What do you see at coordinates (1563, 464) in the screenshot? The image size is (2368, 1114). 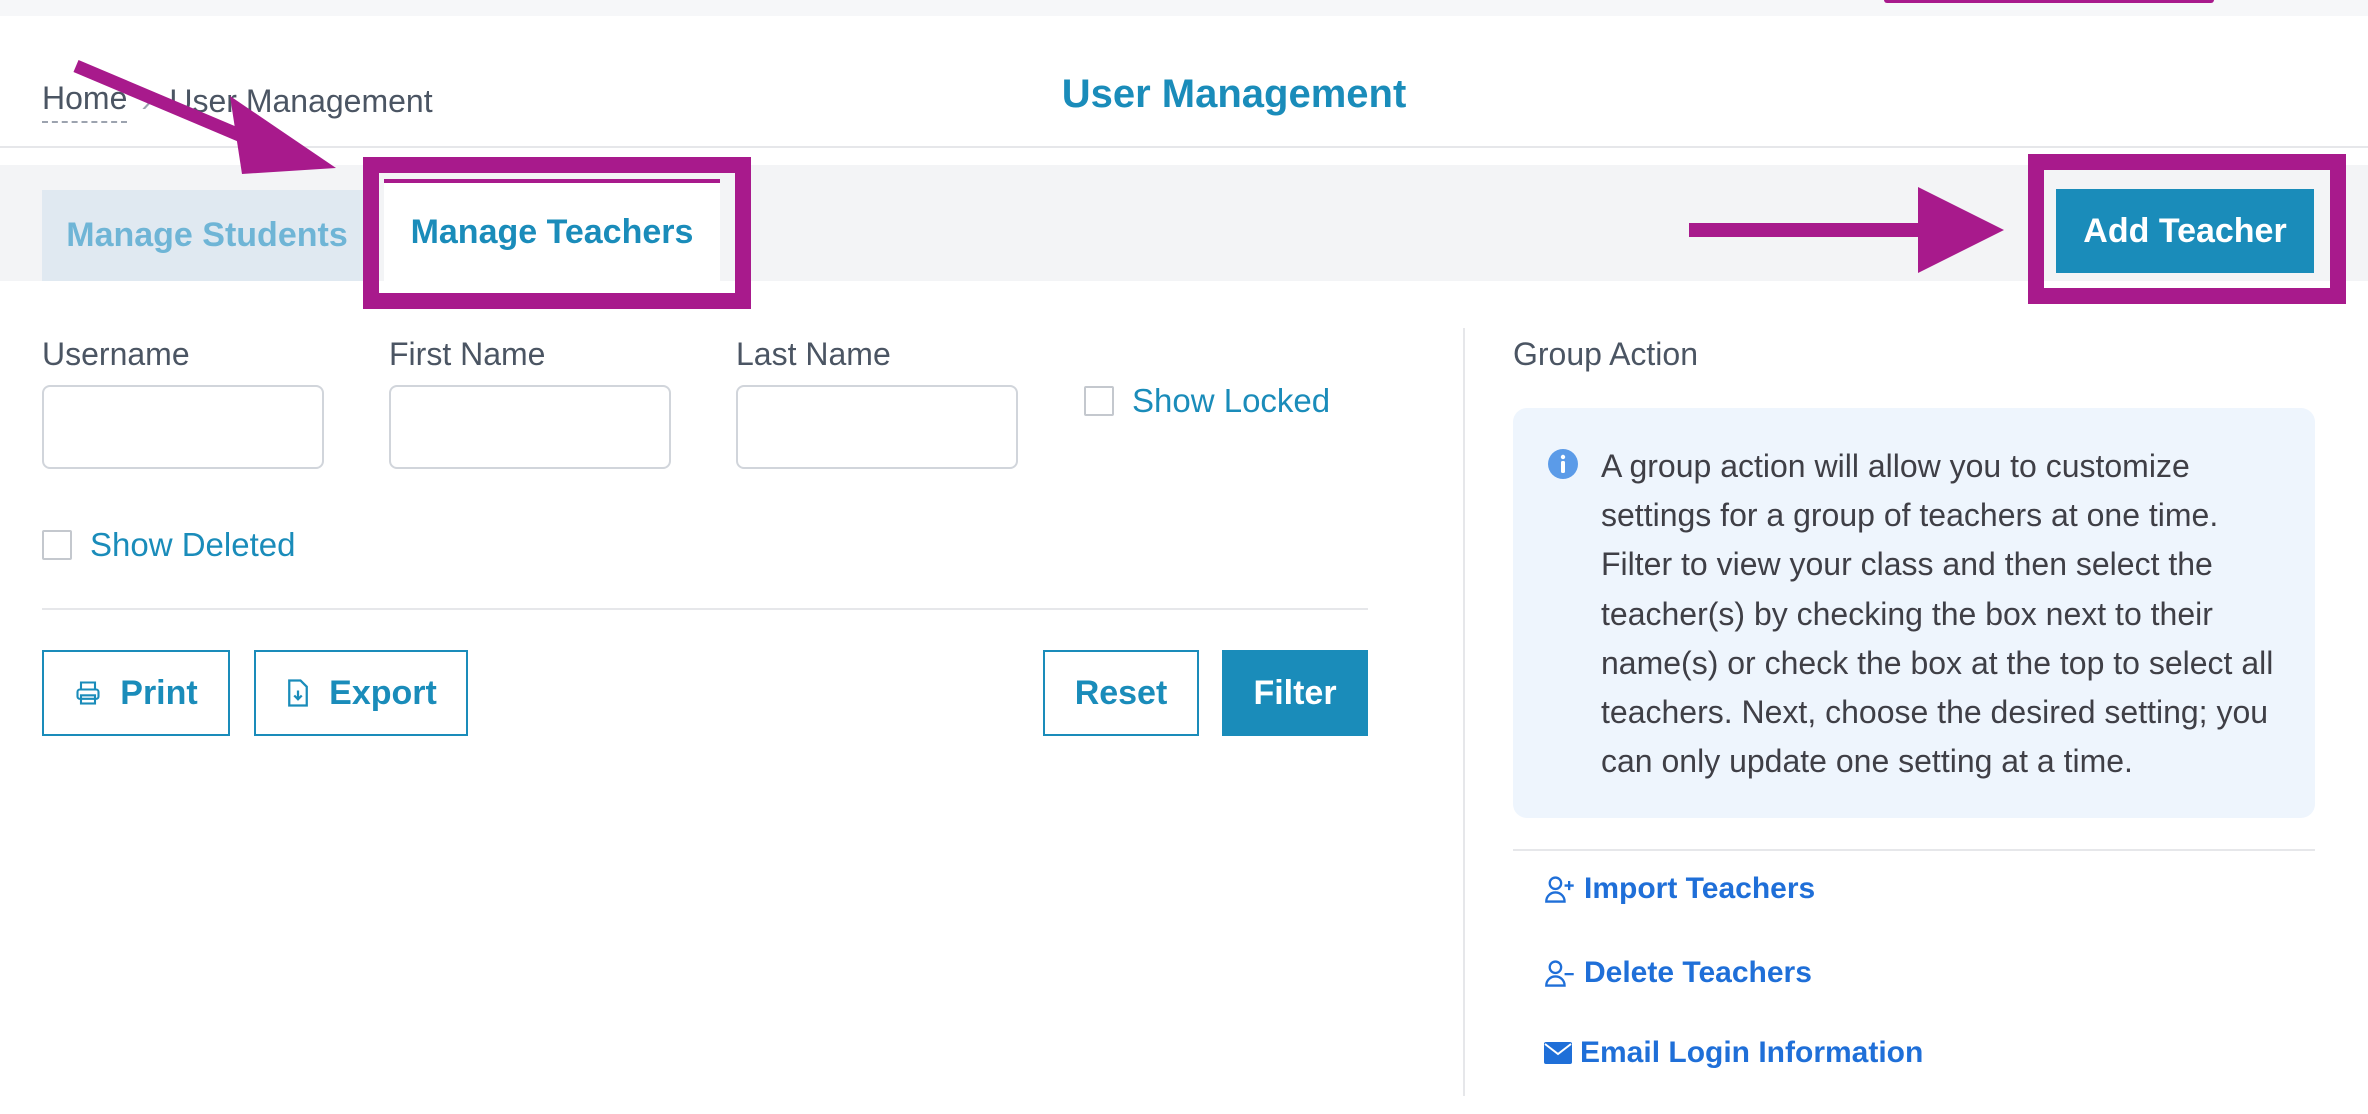 I see `info-icon` at bounding box center [1563, 464].